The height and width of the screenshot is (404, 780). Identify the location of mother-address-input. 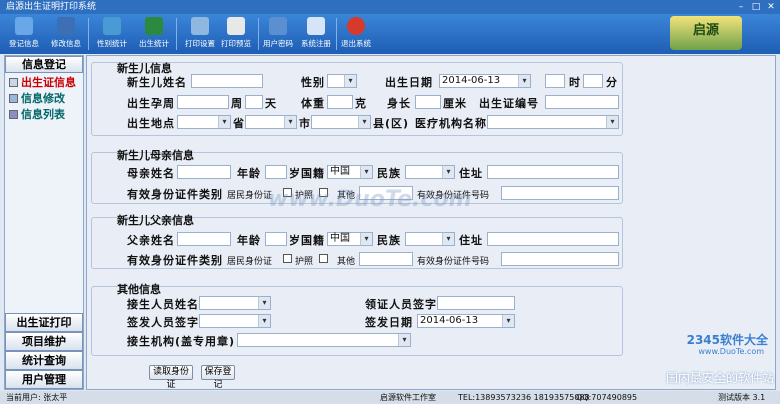
(553, 172).